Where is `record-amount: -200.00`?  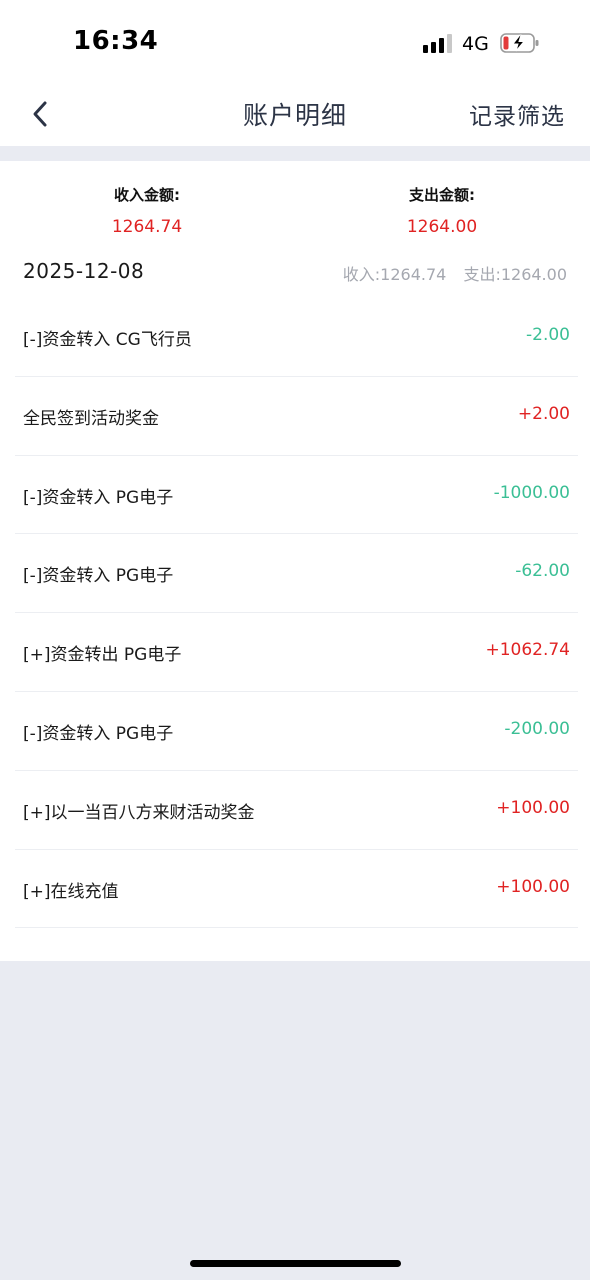
record-amount: -200.00 is located at coordinates (537, 728).